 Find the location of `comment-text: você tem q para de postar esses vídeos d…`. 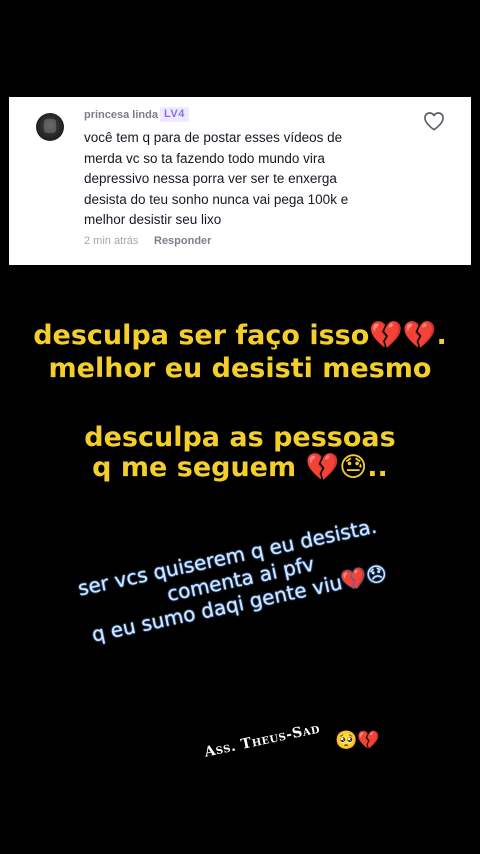

comment-text: você tem q para de postar esses vídeos d… is located at coordinates (216, 178).